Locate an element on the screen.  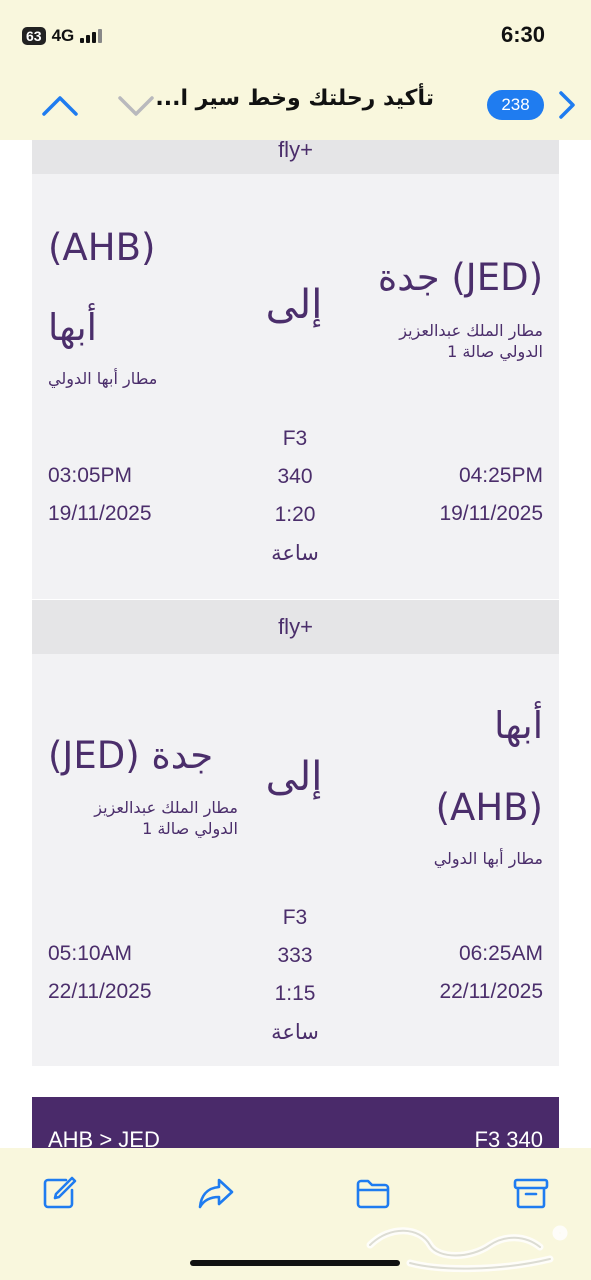
departure-date: 19/11/2025 is located at coordinates (491, 513).